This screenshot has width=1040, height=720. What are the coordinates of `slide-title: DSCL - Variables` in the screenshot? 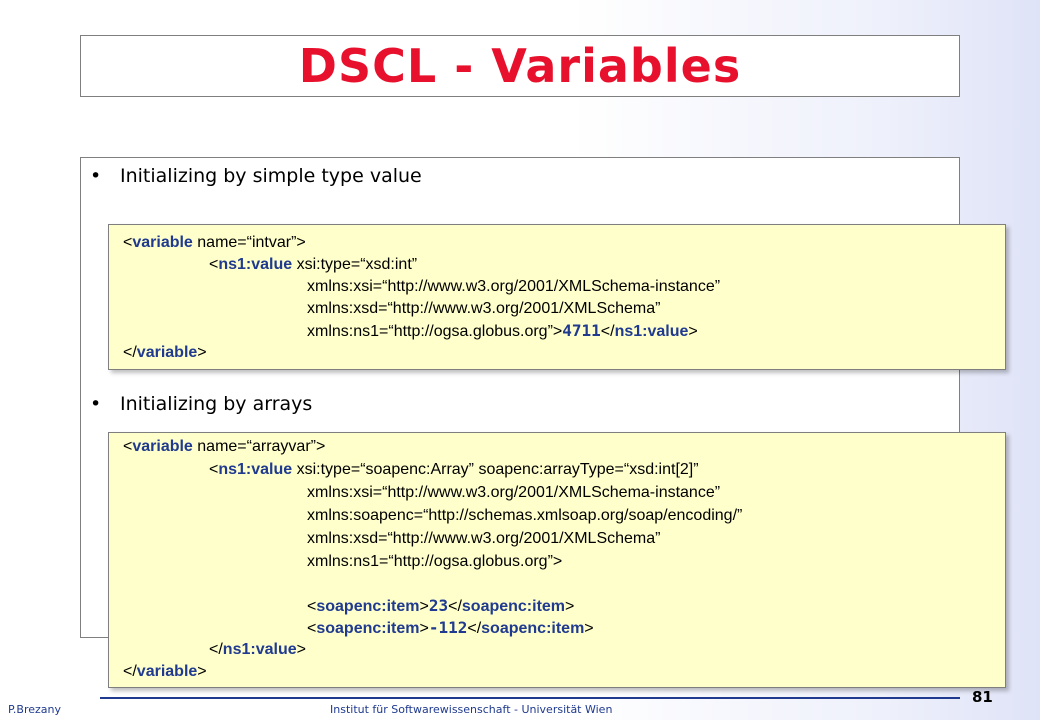 It's located at (520, 66).